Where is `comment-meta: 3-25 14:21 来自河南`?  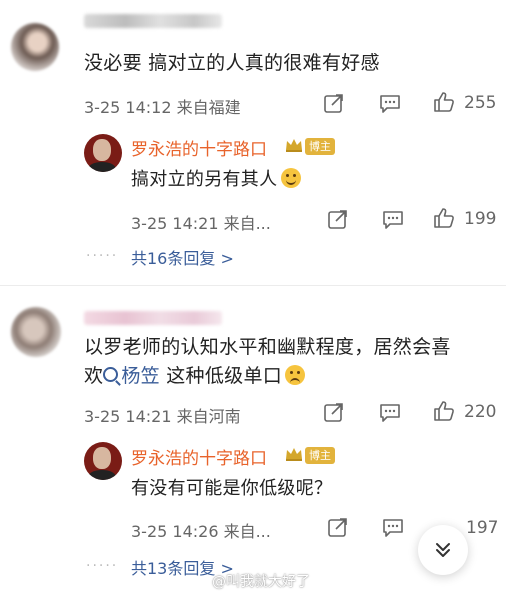
comment-meta: 3-25 14:21 来自河南 is located at coordinates (162, 416).